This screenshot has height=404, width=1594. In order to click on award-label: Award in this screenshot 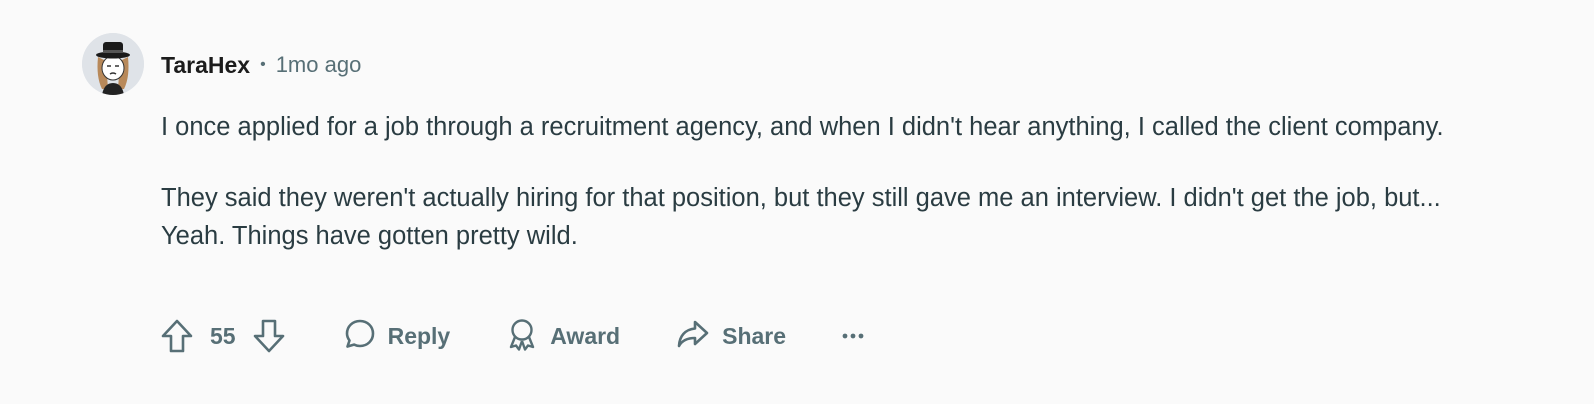, I will do `click(585, 335)`.